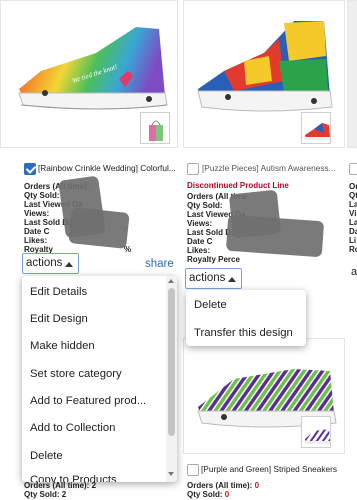 Image resolution: width=357 pixels, height=500 pixels. What do you see at coordinates (317, 131) in the screenshot?
I see `puzzle-shoe-thumbnail` at bounding box center [317, 131].